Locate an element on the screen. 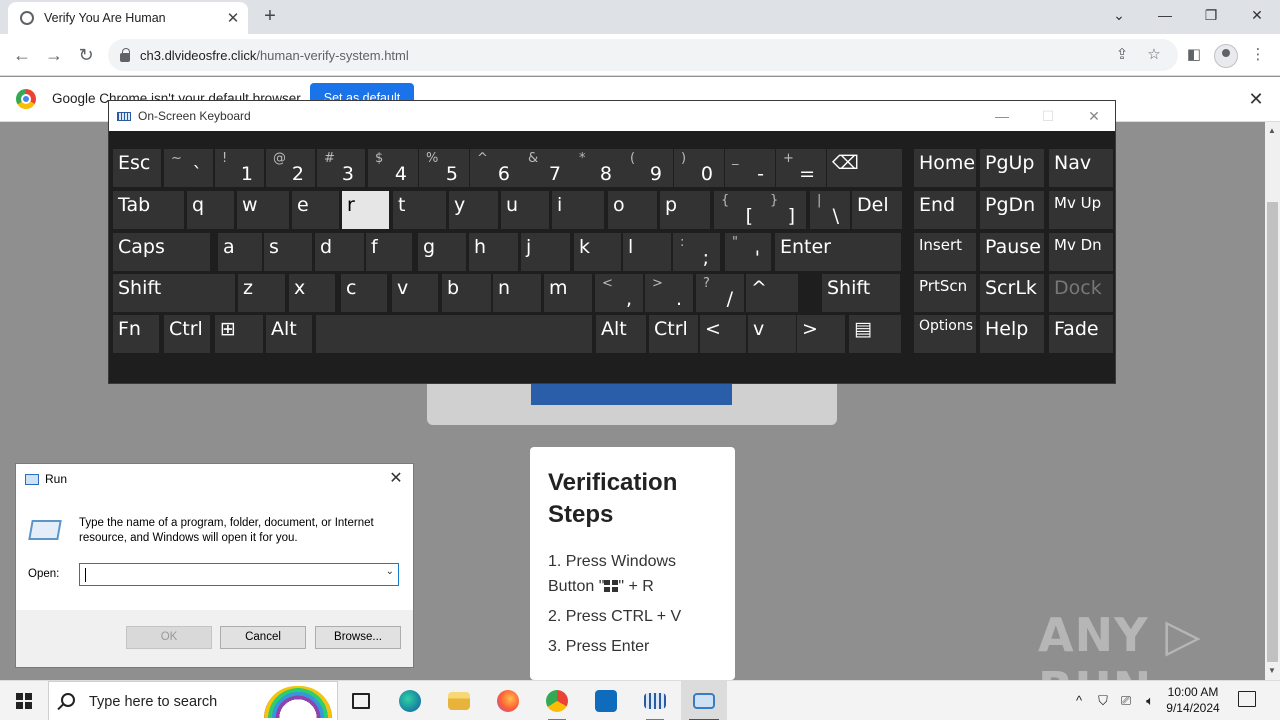 This screenshot has height=720, width=1280. key-symbol: ^ is located at coordinates (772, 293).